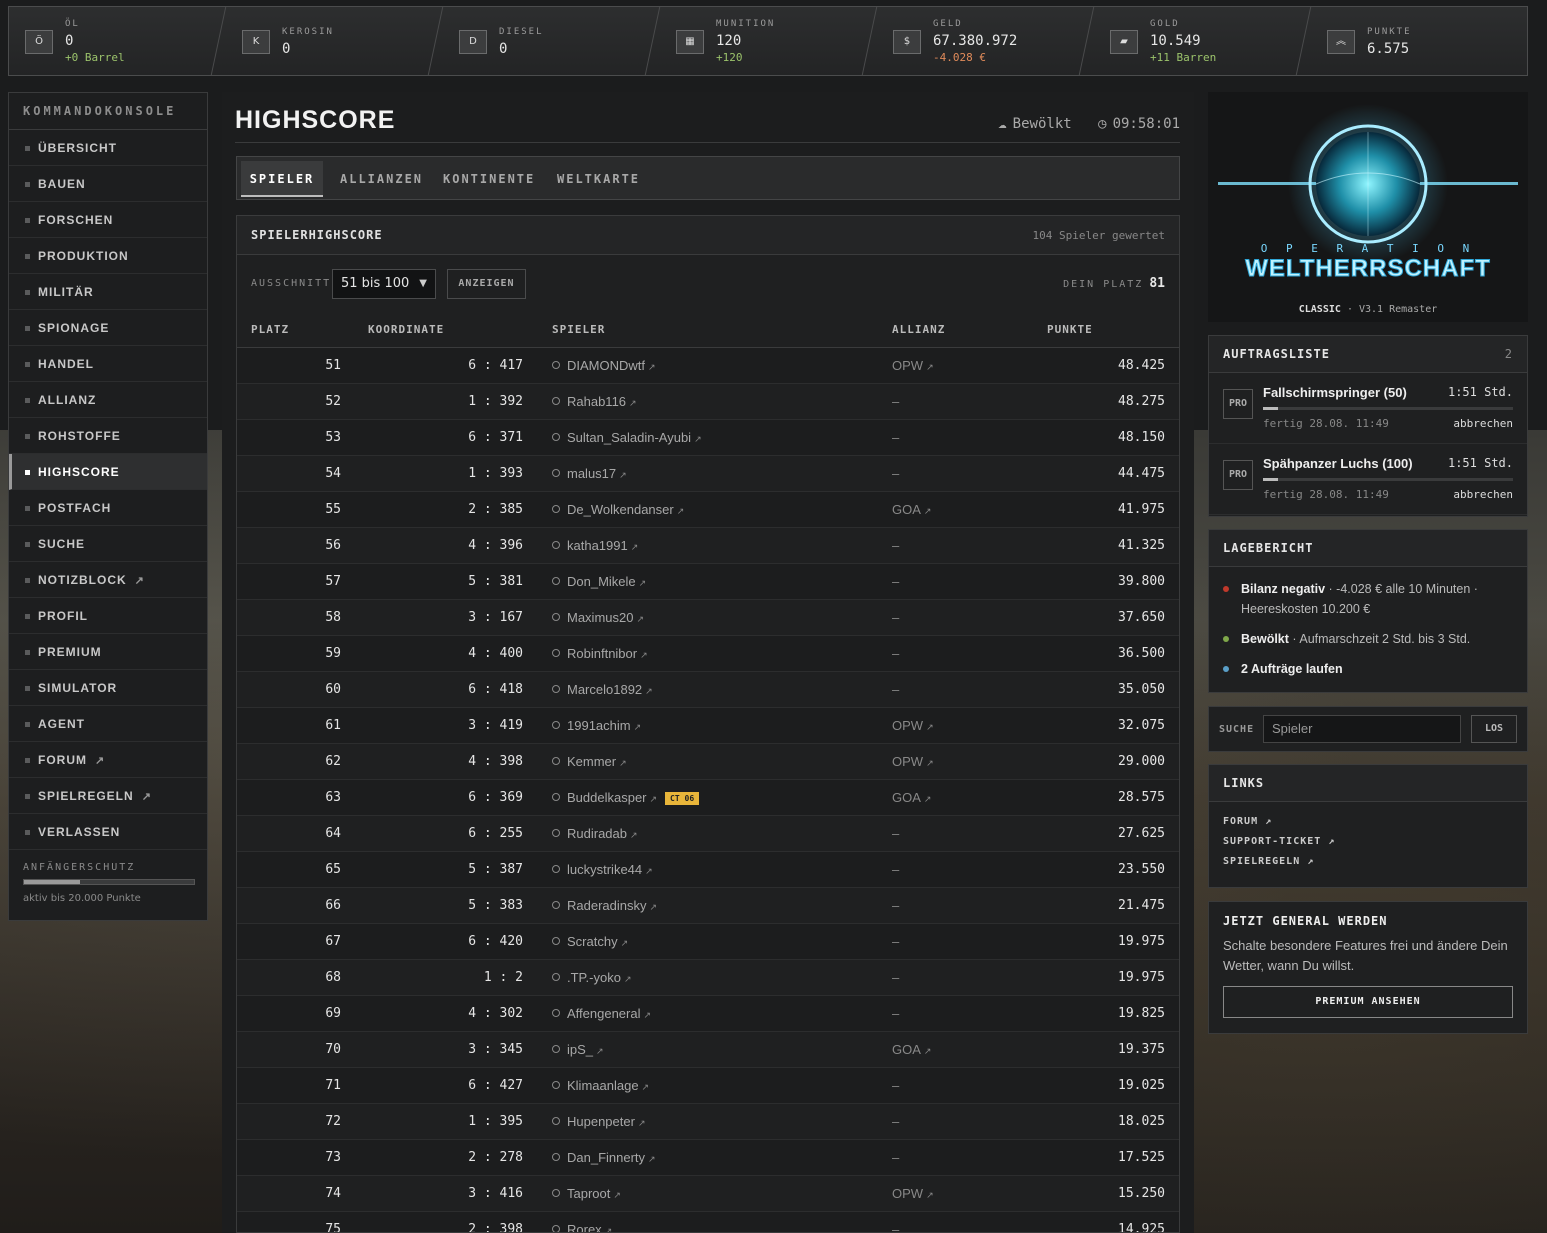  I want to click on player-name: Robinftnibor, so click(602, 653).